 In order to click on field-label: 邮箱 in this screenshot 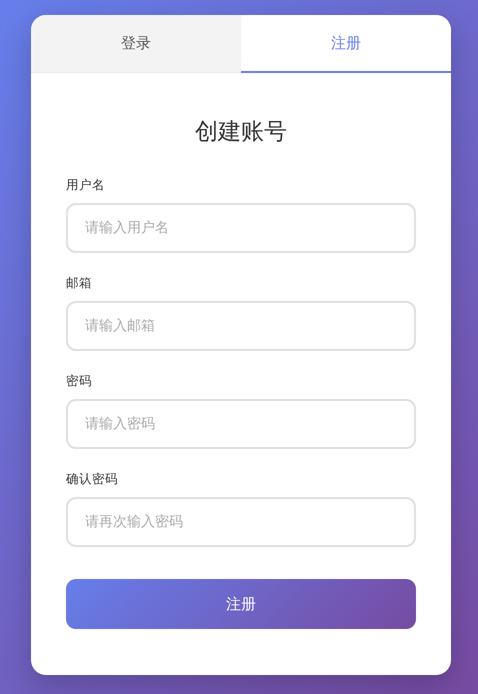, I will do `click(79, 283)`.